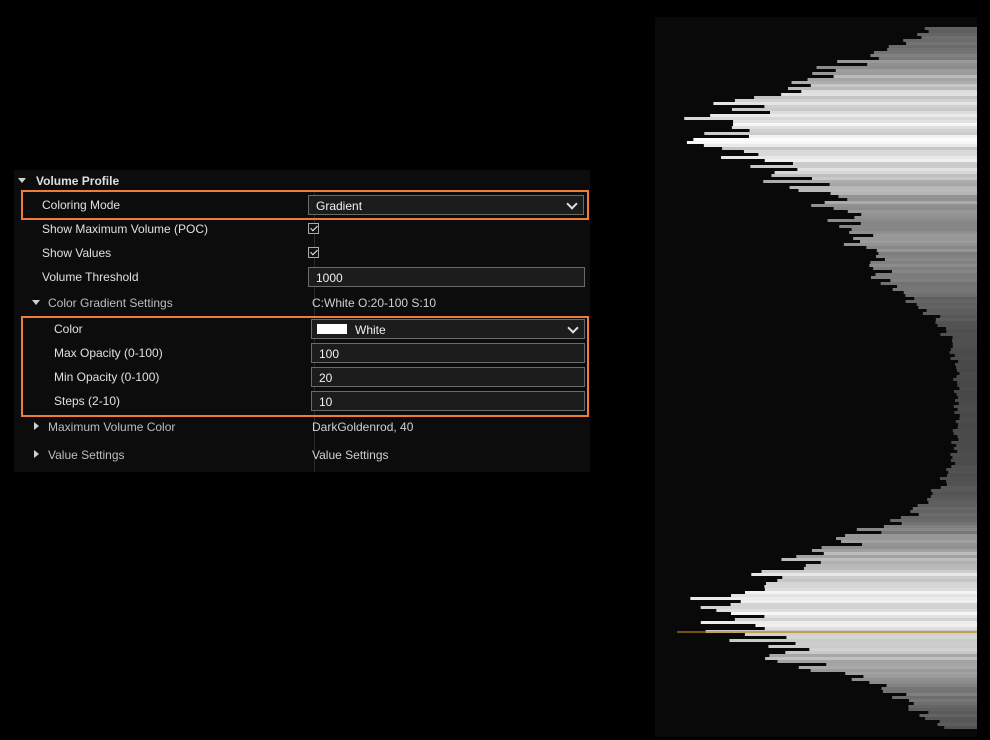 Image resolution: width=990 pixels, height=740 pixels. I want to click on color-gradient-label: Color Gradient Settings, so click(110, 303).